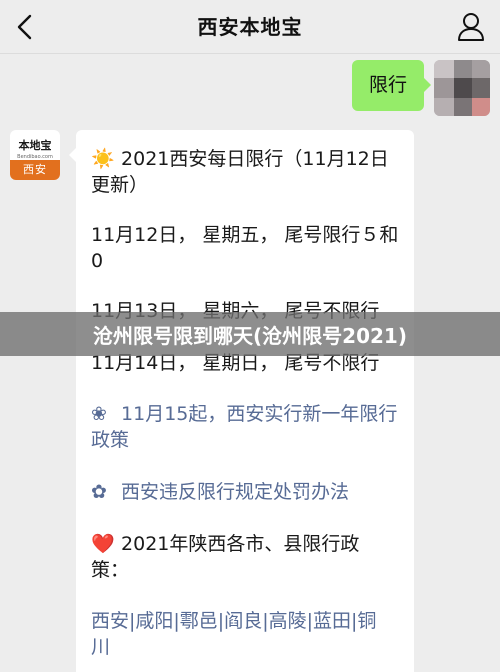 Image resolution: width=500 pixels, height=672 pixels. I want to click on chat-title: 西安本地宝, so click(250, 27).